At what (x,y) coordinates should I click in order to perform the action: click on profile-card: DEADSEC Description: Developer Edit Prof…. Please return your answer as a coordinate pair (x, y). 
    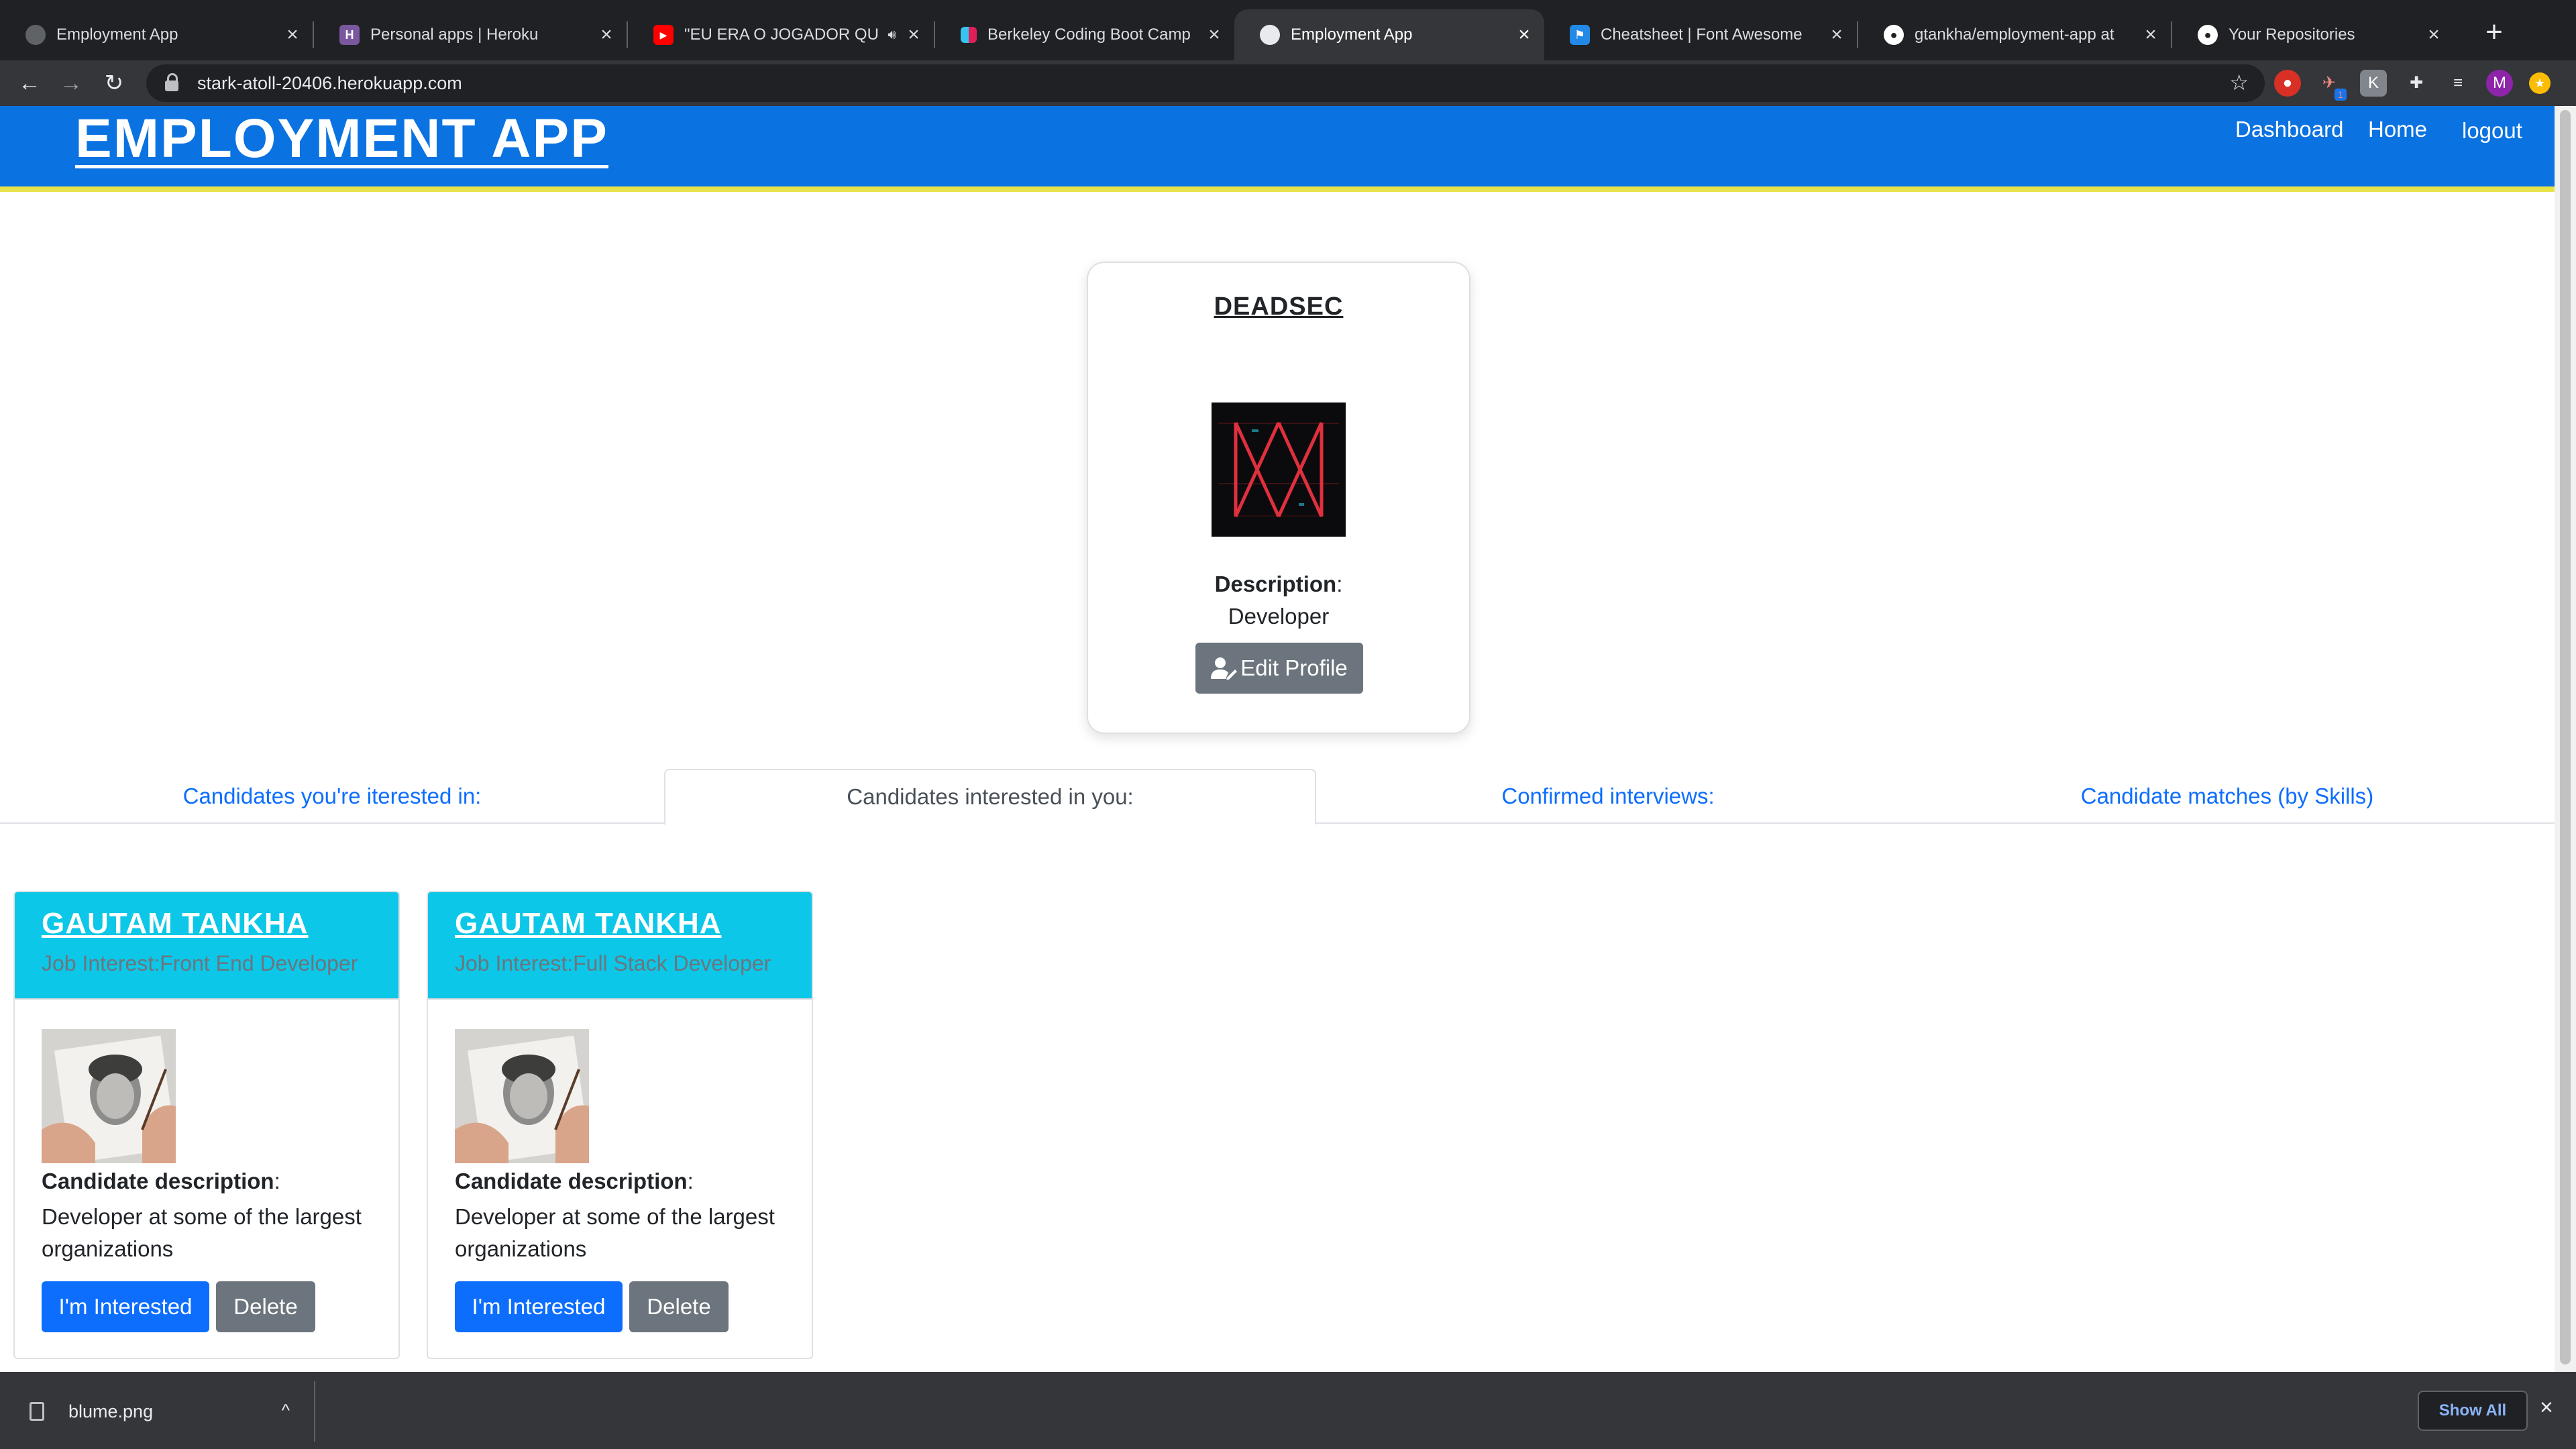
    Looking at the image, I should click on (1278, 498).